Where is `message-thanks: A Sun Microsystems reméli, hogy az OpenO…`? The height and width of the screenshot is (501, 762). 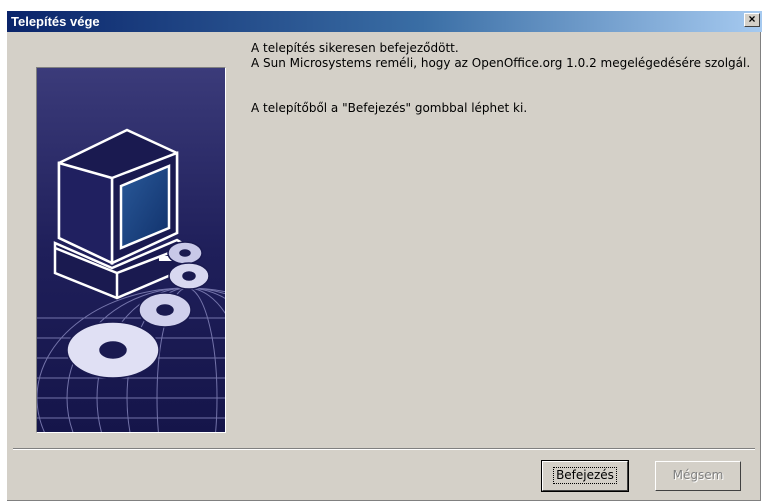 message-thanks: A Sun Microsystems reméli, hogy az OpenO… is located at coordinates (501, 63).